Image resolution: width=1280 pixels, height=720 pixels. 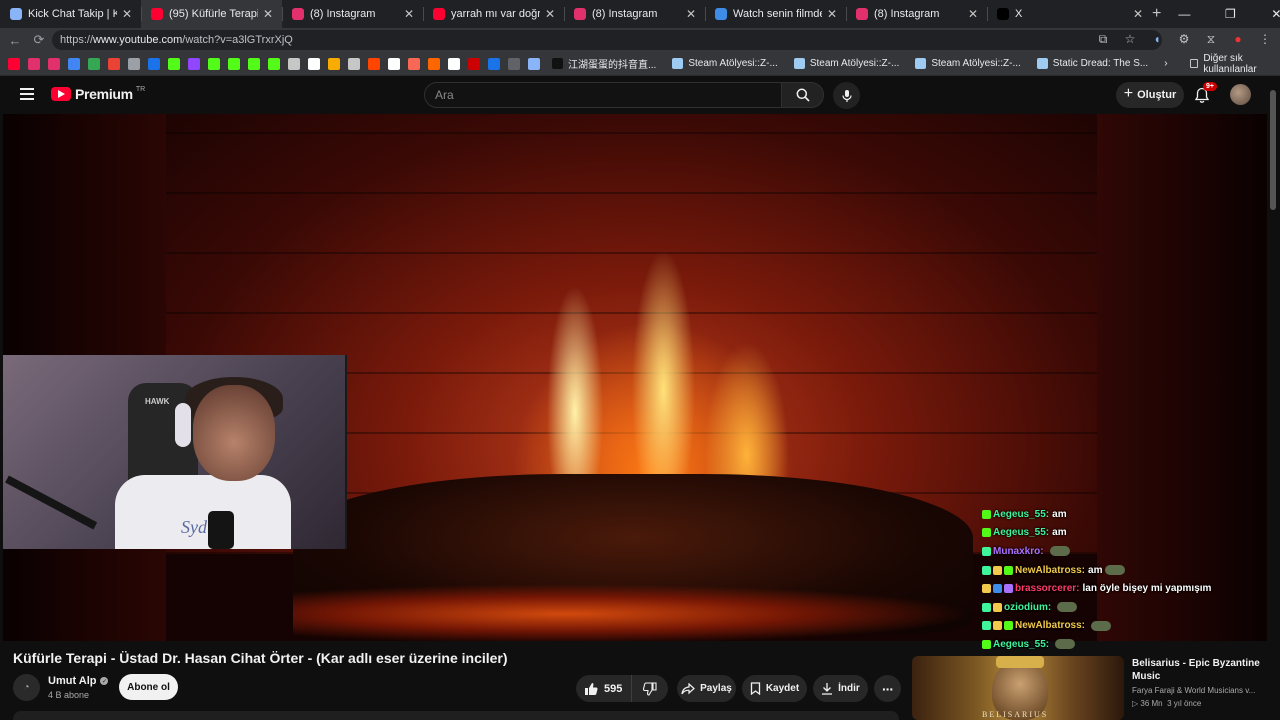 What do you see at coordinates (27, 94) in the screenshot?
I see `menu-icon` at bounding box center [27, 94].